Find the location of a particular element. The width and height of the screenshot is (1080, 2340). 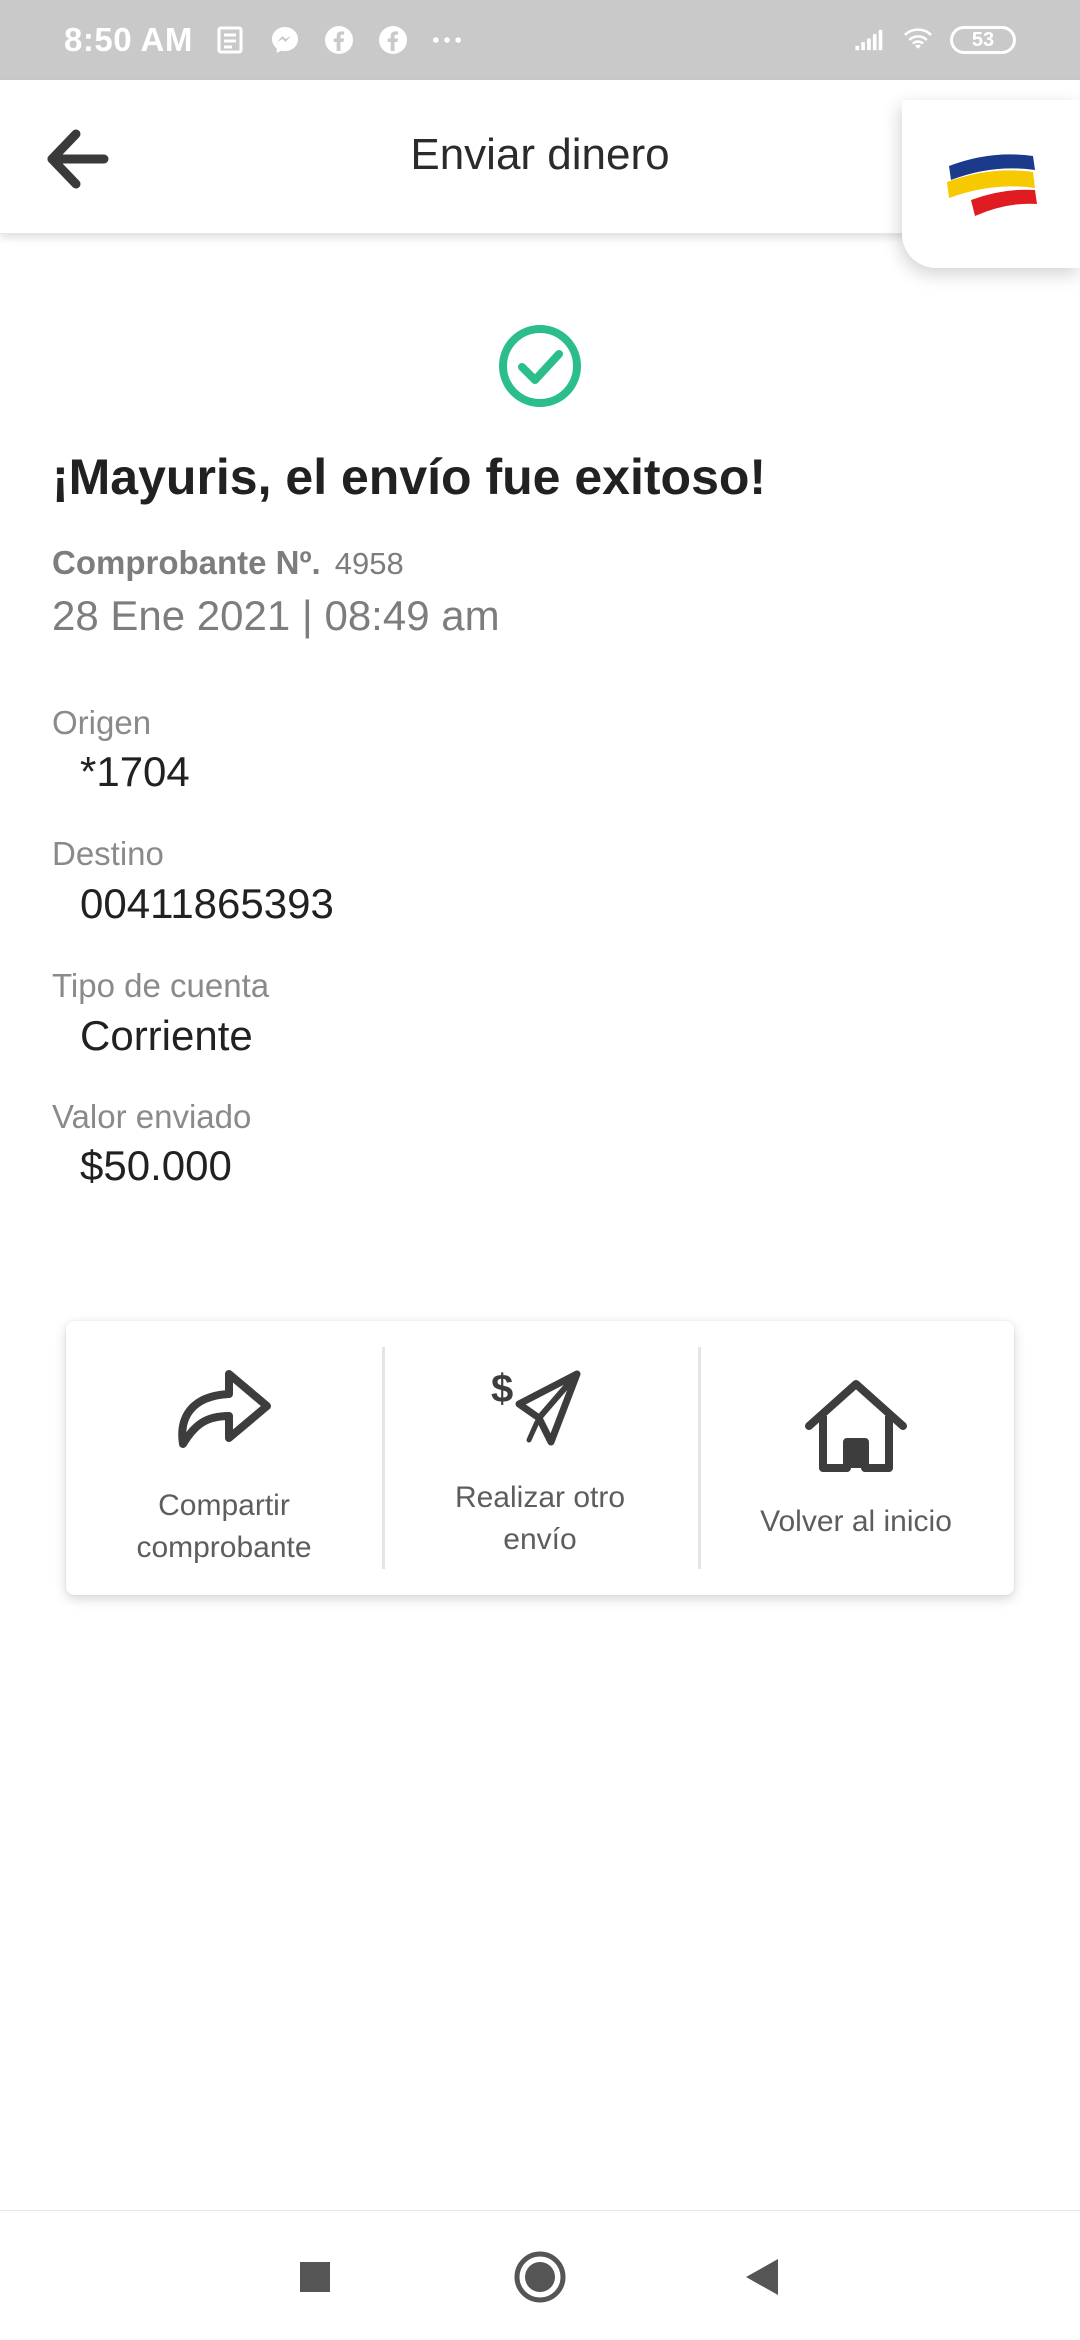

home-circle-icon is located at coordinates (540, 2277).